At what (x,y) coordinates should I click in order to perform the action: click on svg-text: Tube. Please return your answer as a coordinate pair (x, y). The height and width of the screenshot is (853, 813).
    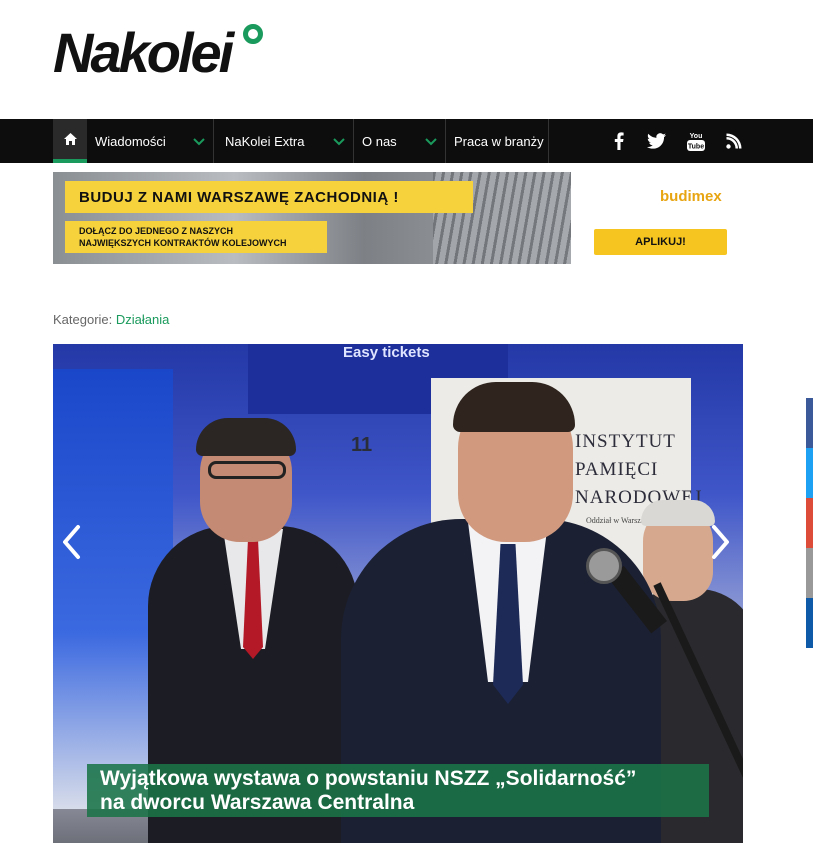
    Looking at the image, I should click on (696, 147).